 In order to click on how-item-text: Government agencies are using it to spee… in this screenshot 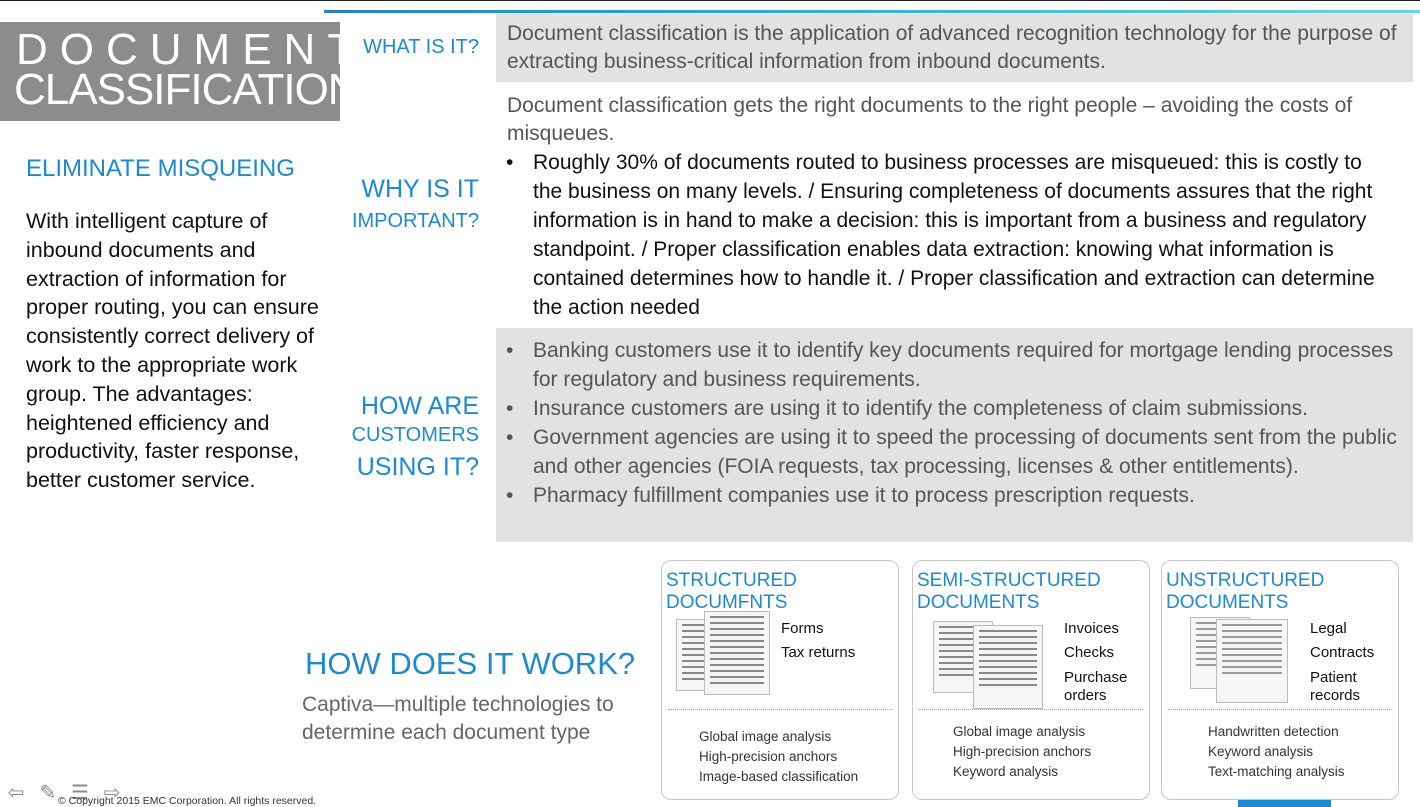, I will do `click(965, 452)`.